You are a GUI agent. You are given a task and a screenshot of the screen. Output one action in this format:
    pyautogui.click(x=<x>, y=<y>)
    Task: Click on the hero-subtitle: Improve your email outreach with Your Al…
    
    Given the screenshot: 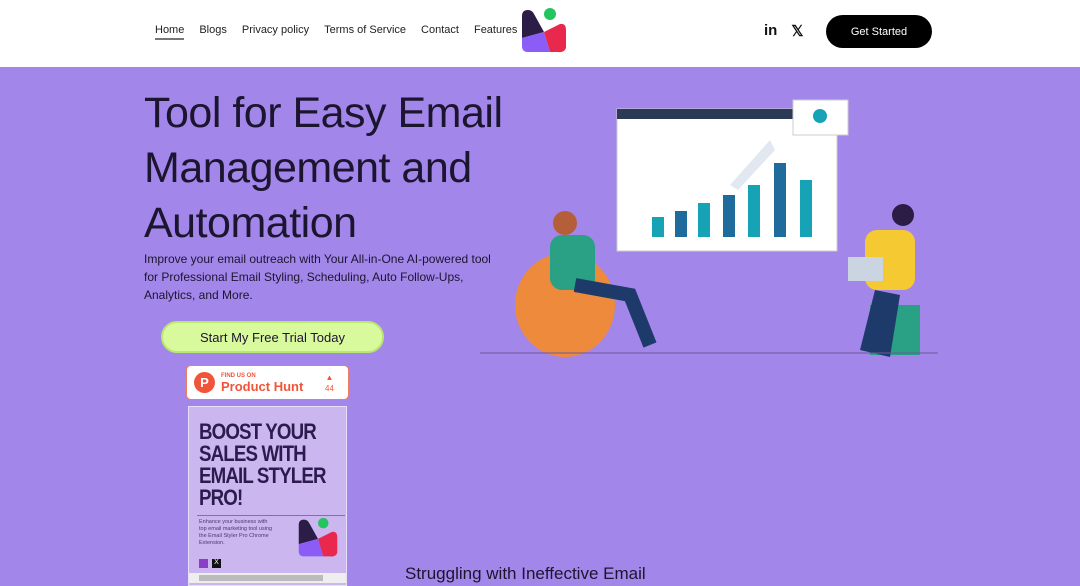 What is the action you would take?
    pyautogui.click(x=317, y=277)
    